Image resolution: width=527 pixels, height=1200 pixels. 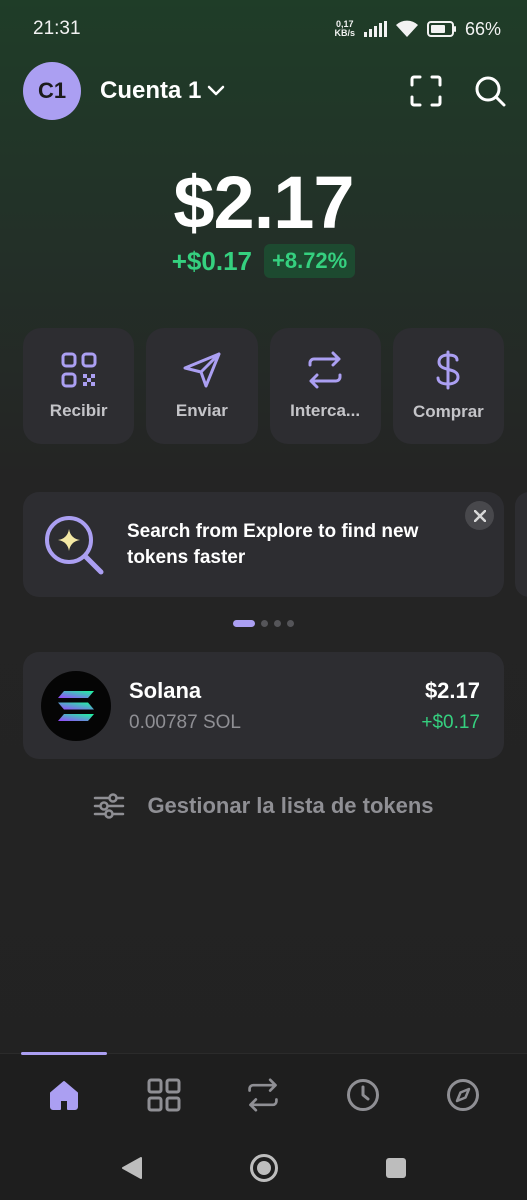 I want to click on send-button: Enviar, so click(x=202, y=386).